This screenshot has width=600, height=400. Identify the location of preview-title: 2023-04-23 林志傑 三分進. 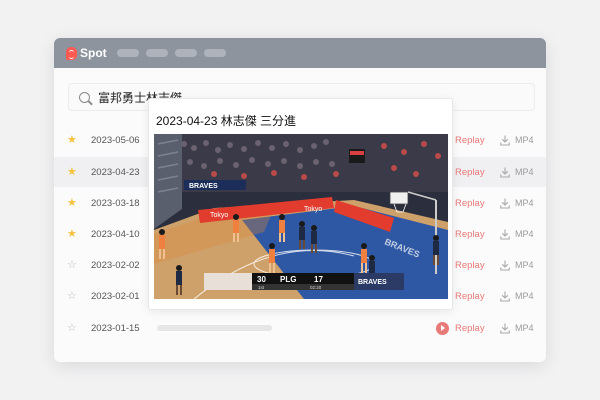
(226, 121).